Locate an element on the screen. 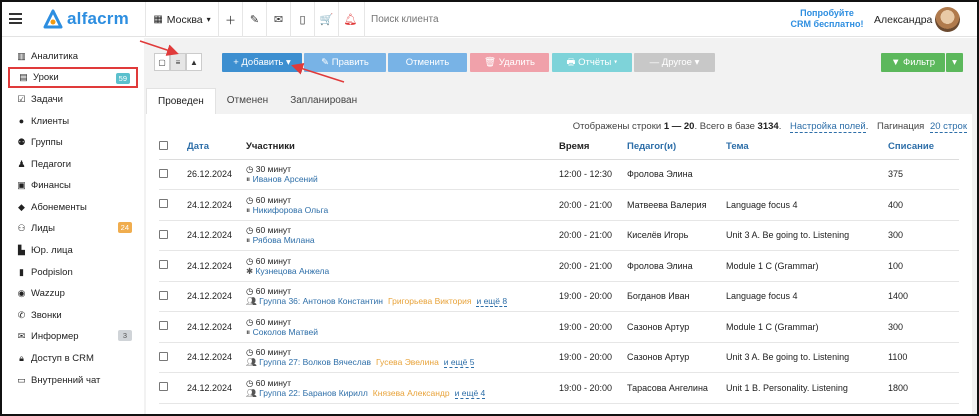 Image resolution: width=979 pixels, height=416 pixels. lessons-count-badge: 59 is located at coordinates (122, 78).